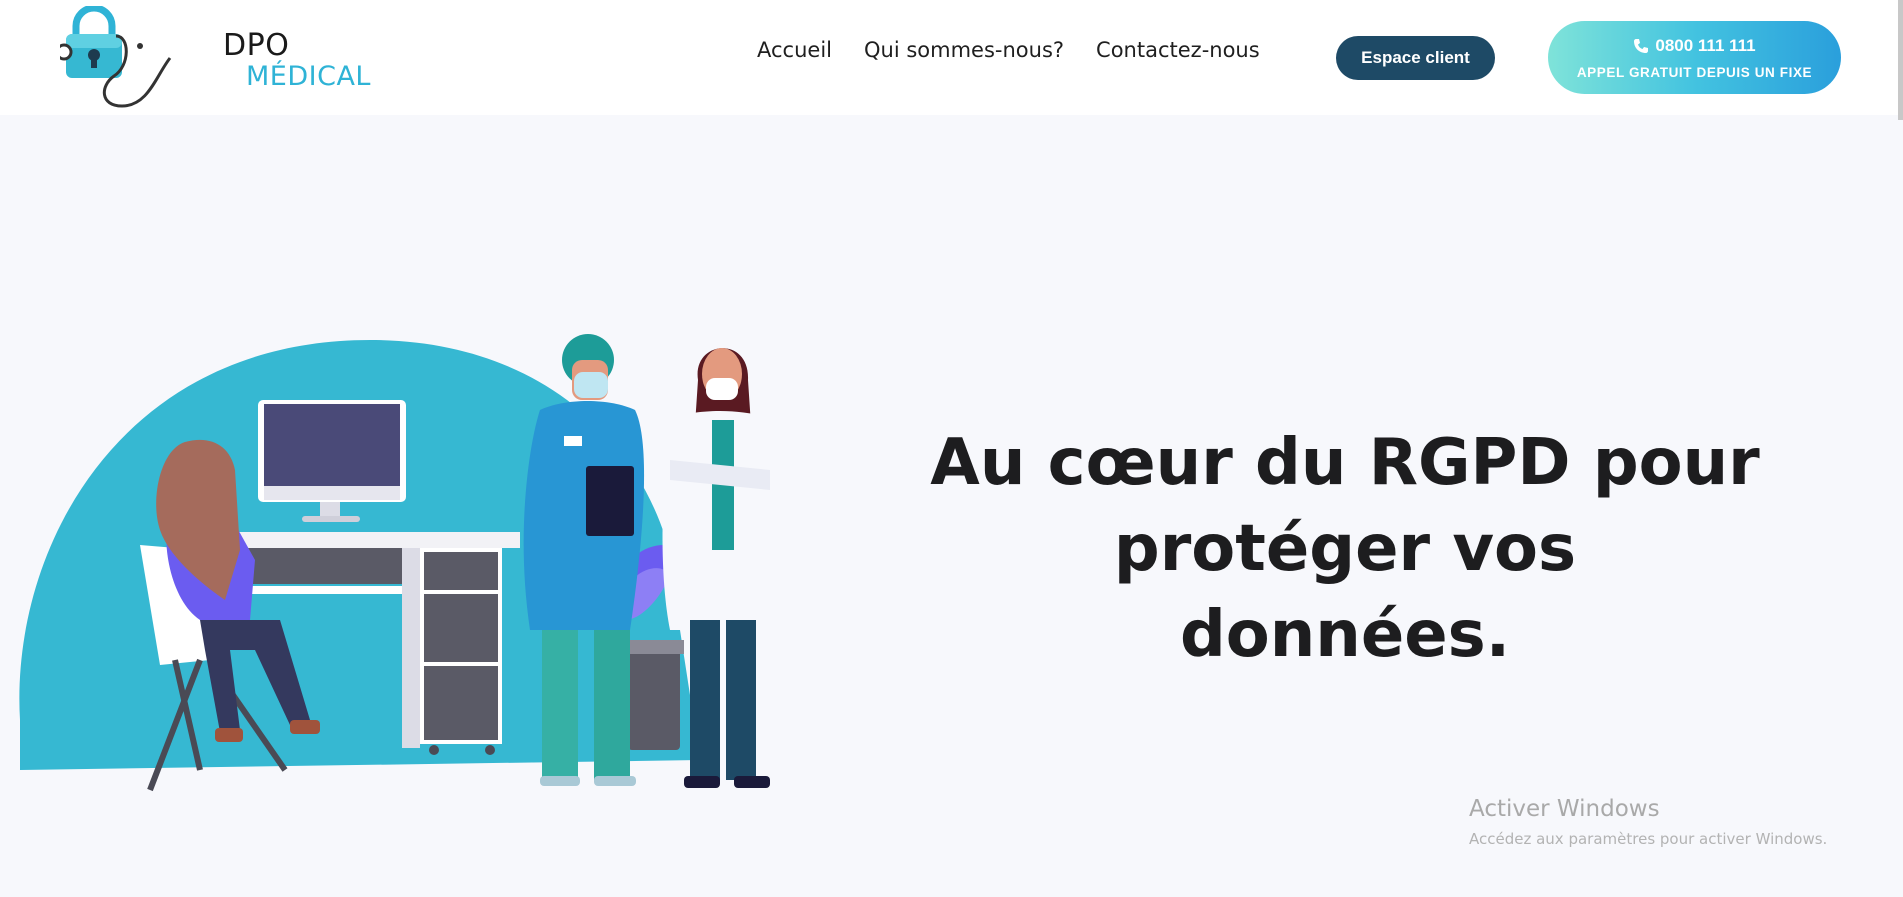  I want to click on page-scrollbar, so click(1900, 60).